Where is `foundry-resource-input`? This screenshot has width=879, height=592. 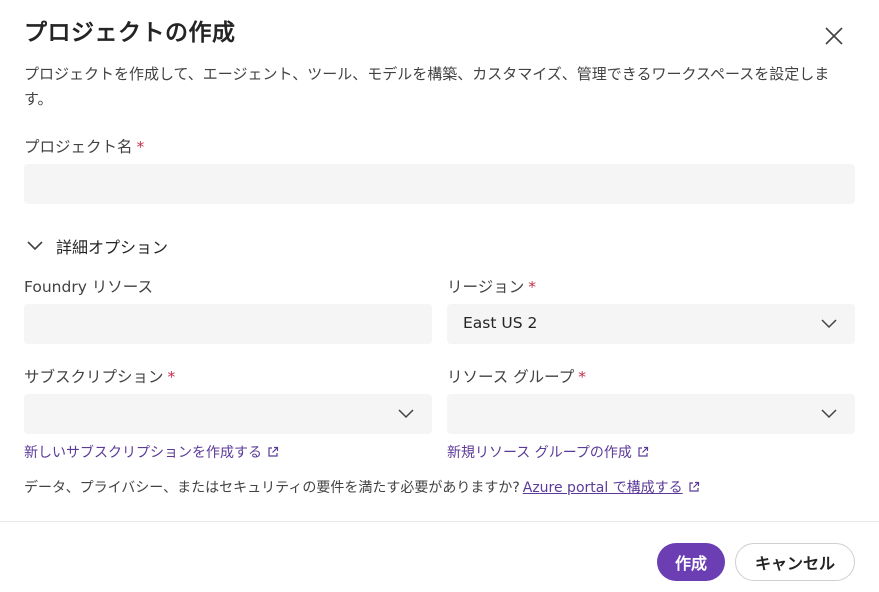
foundry-resource-input is located at coordinates (228, 324).